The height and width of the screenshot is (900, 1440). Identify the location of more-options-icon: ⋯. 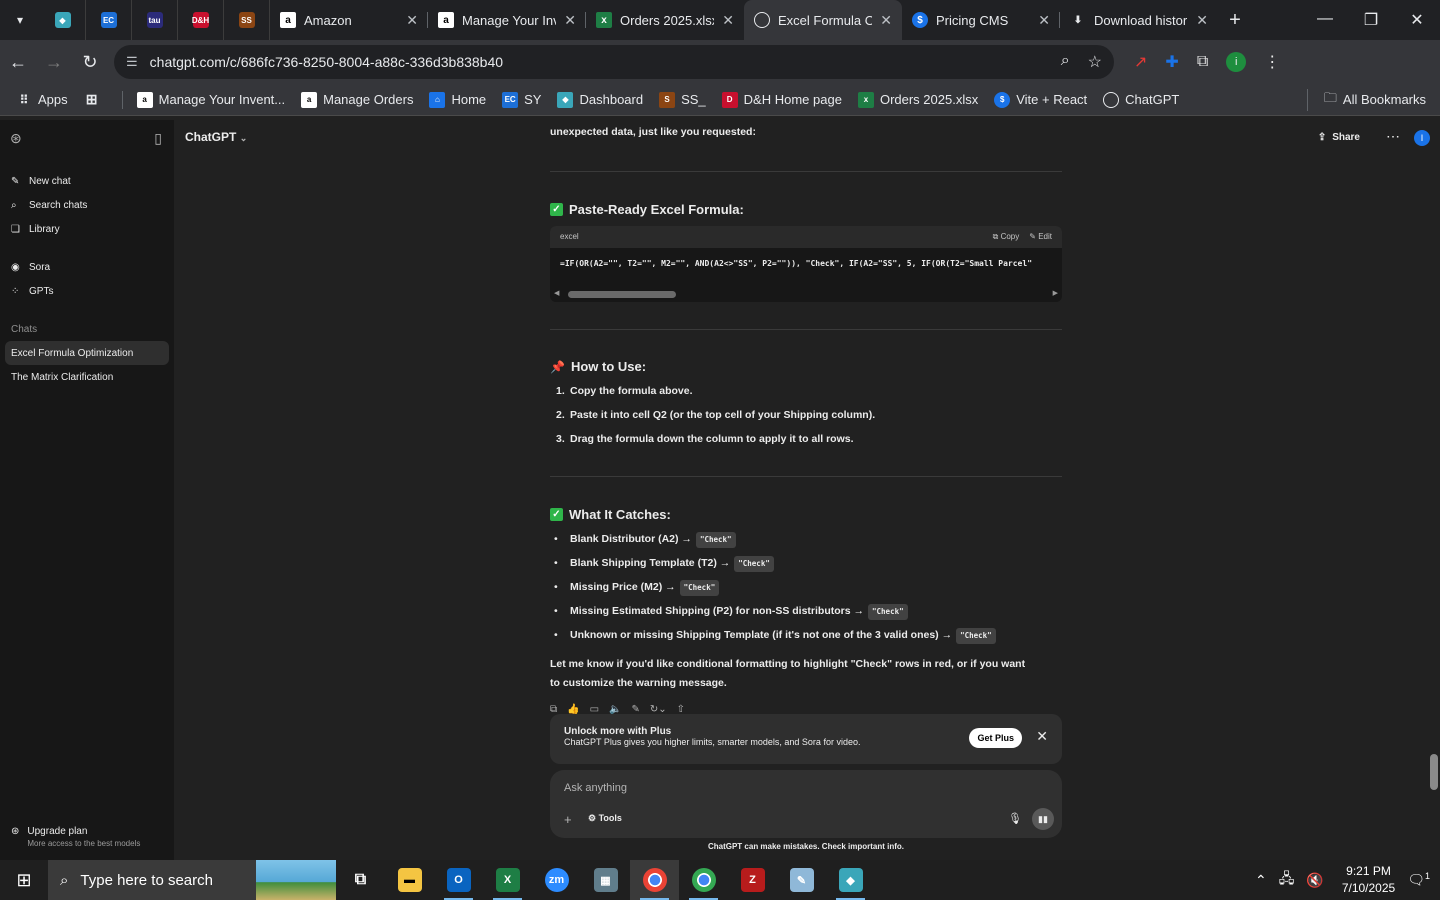
(1393, 136).